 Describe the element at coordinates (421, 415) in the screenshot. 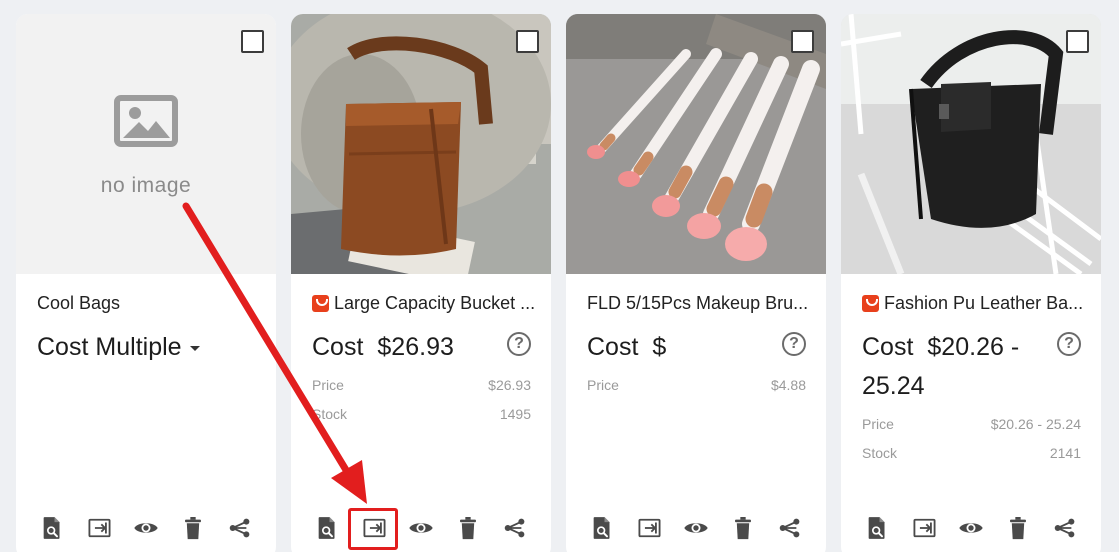

I see `stock-row: Stock 1495` at that location.